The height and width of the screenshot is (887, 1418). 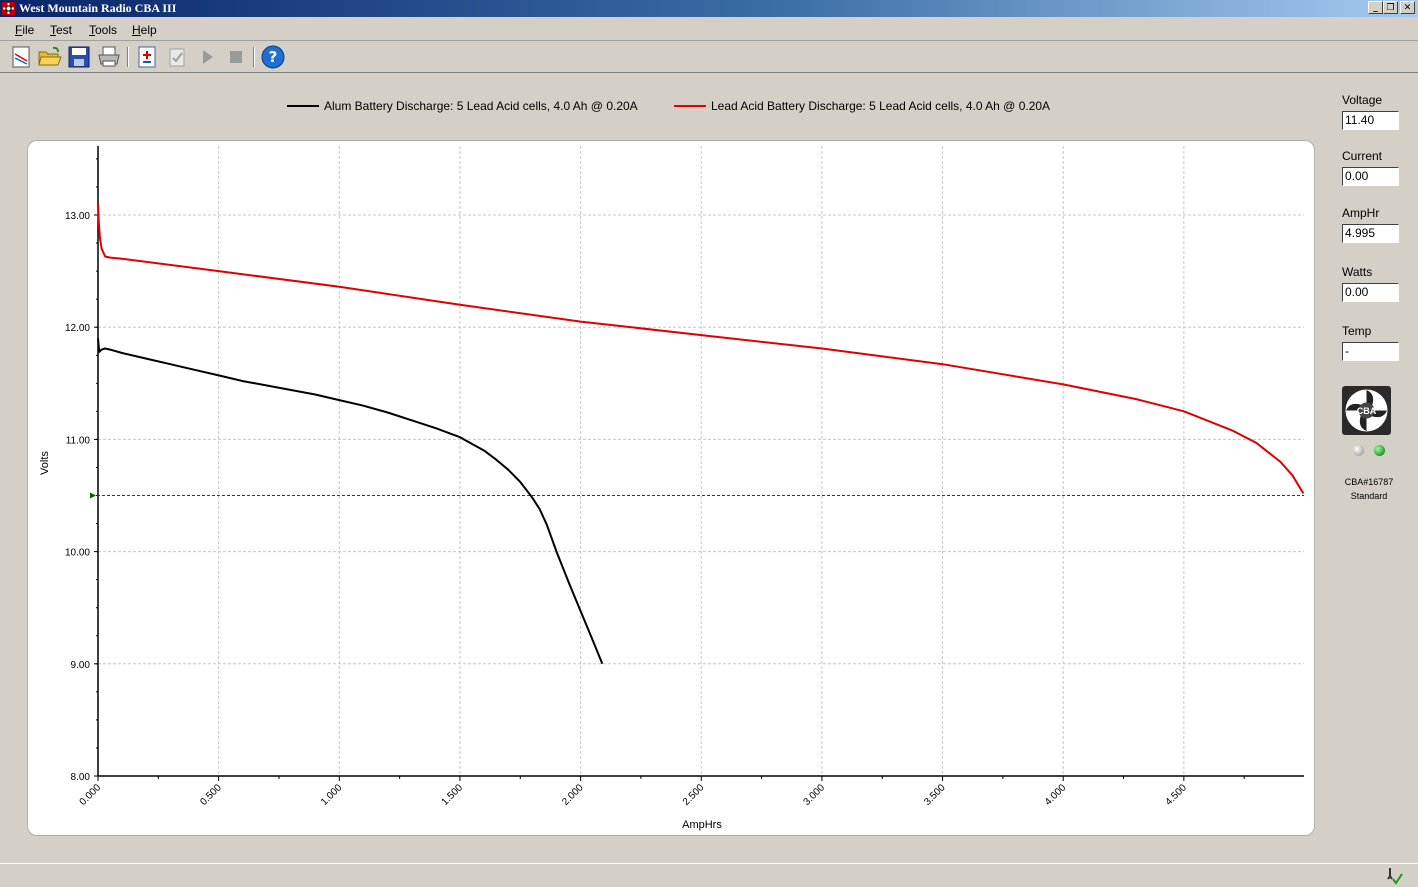 I want to click on y-tick-label: 9.00, so click(x=81, y=665).